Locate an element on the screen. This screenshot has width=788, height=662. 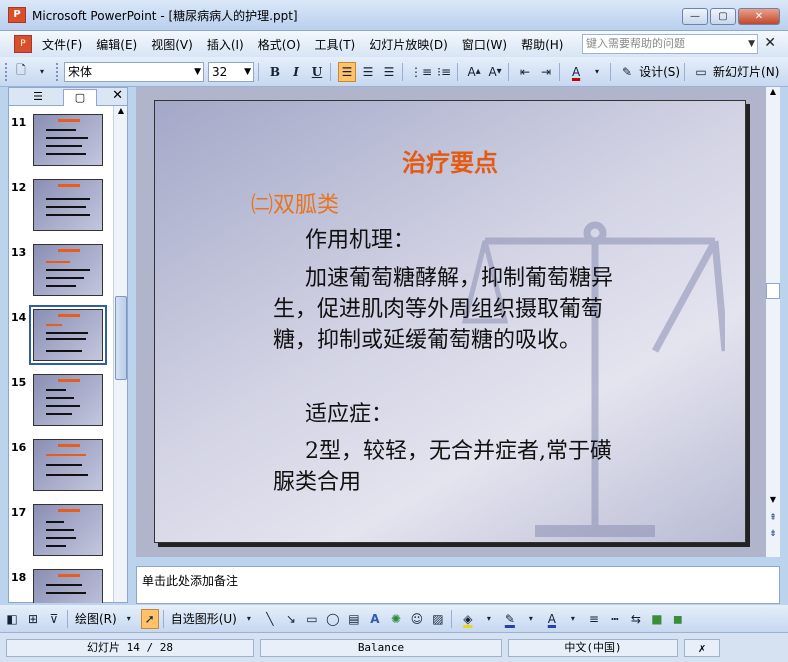
menu-tools: 工具(T) is located at coordinates (335, 44).